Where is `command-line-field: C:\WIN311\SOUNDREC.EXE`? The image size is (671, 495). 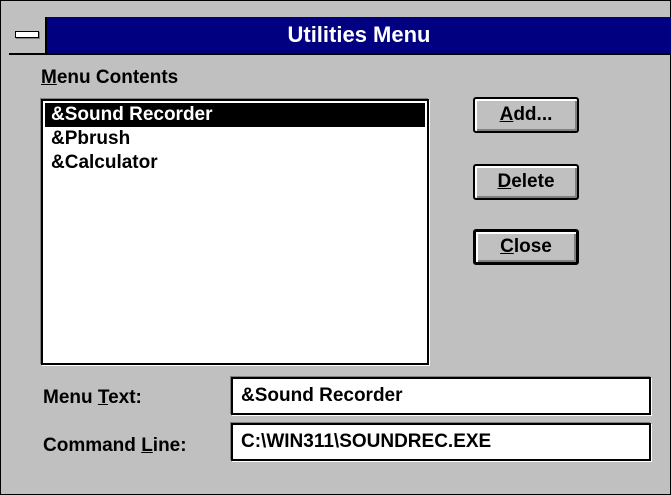
command-line-field: C:\WIN311\SOUNDREC.EXE is located at coordinates (441, 442).